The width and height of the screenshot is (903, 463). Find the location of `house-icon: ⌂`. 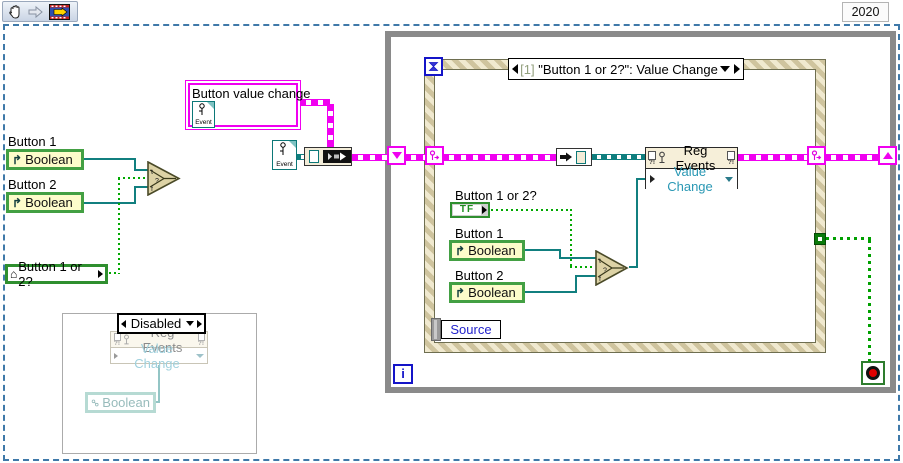

house-icon: ⌂ is located at coordinates (14, 274).